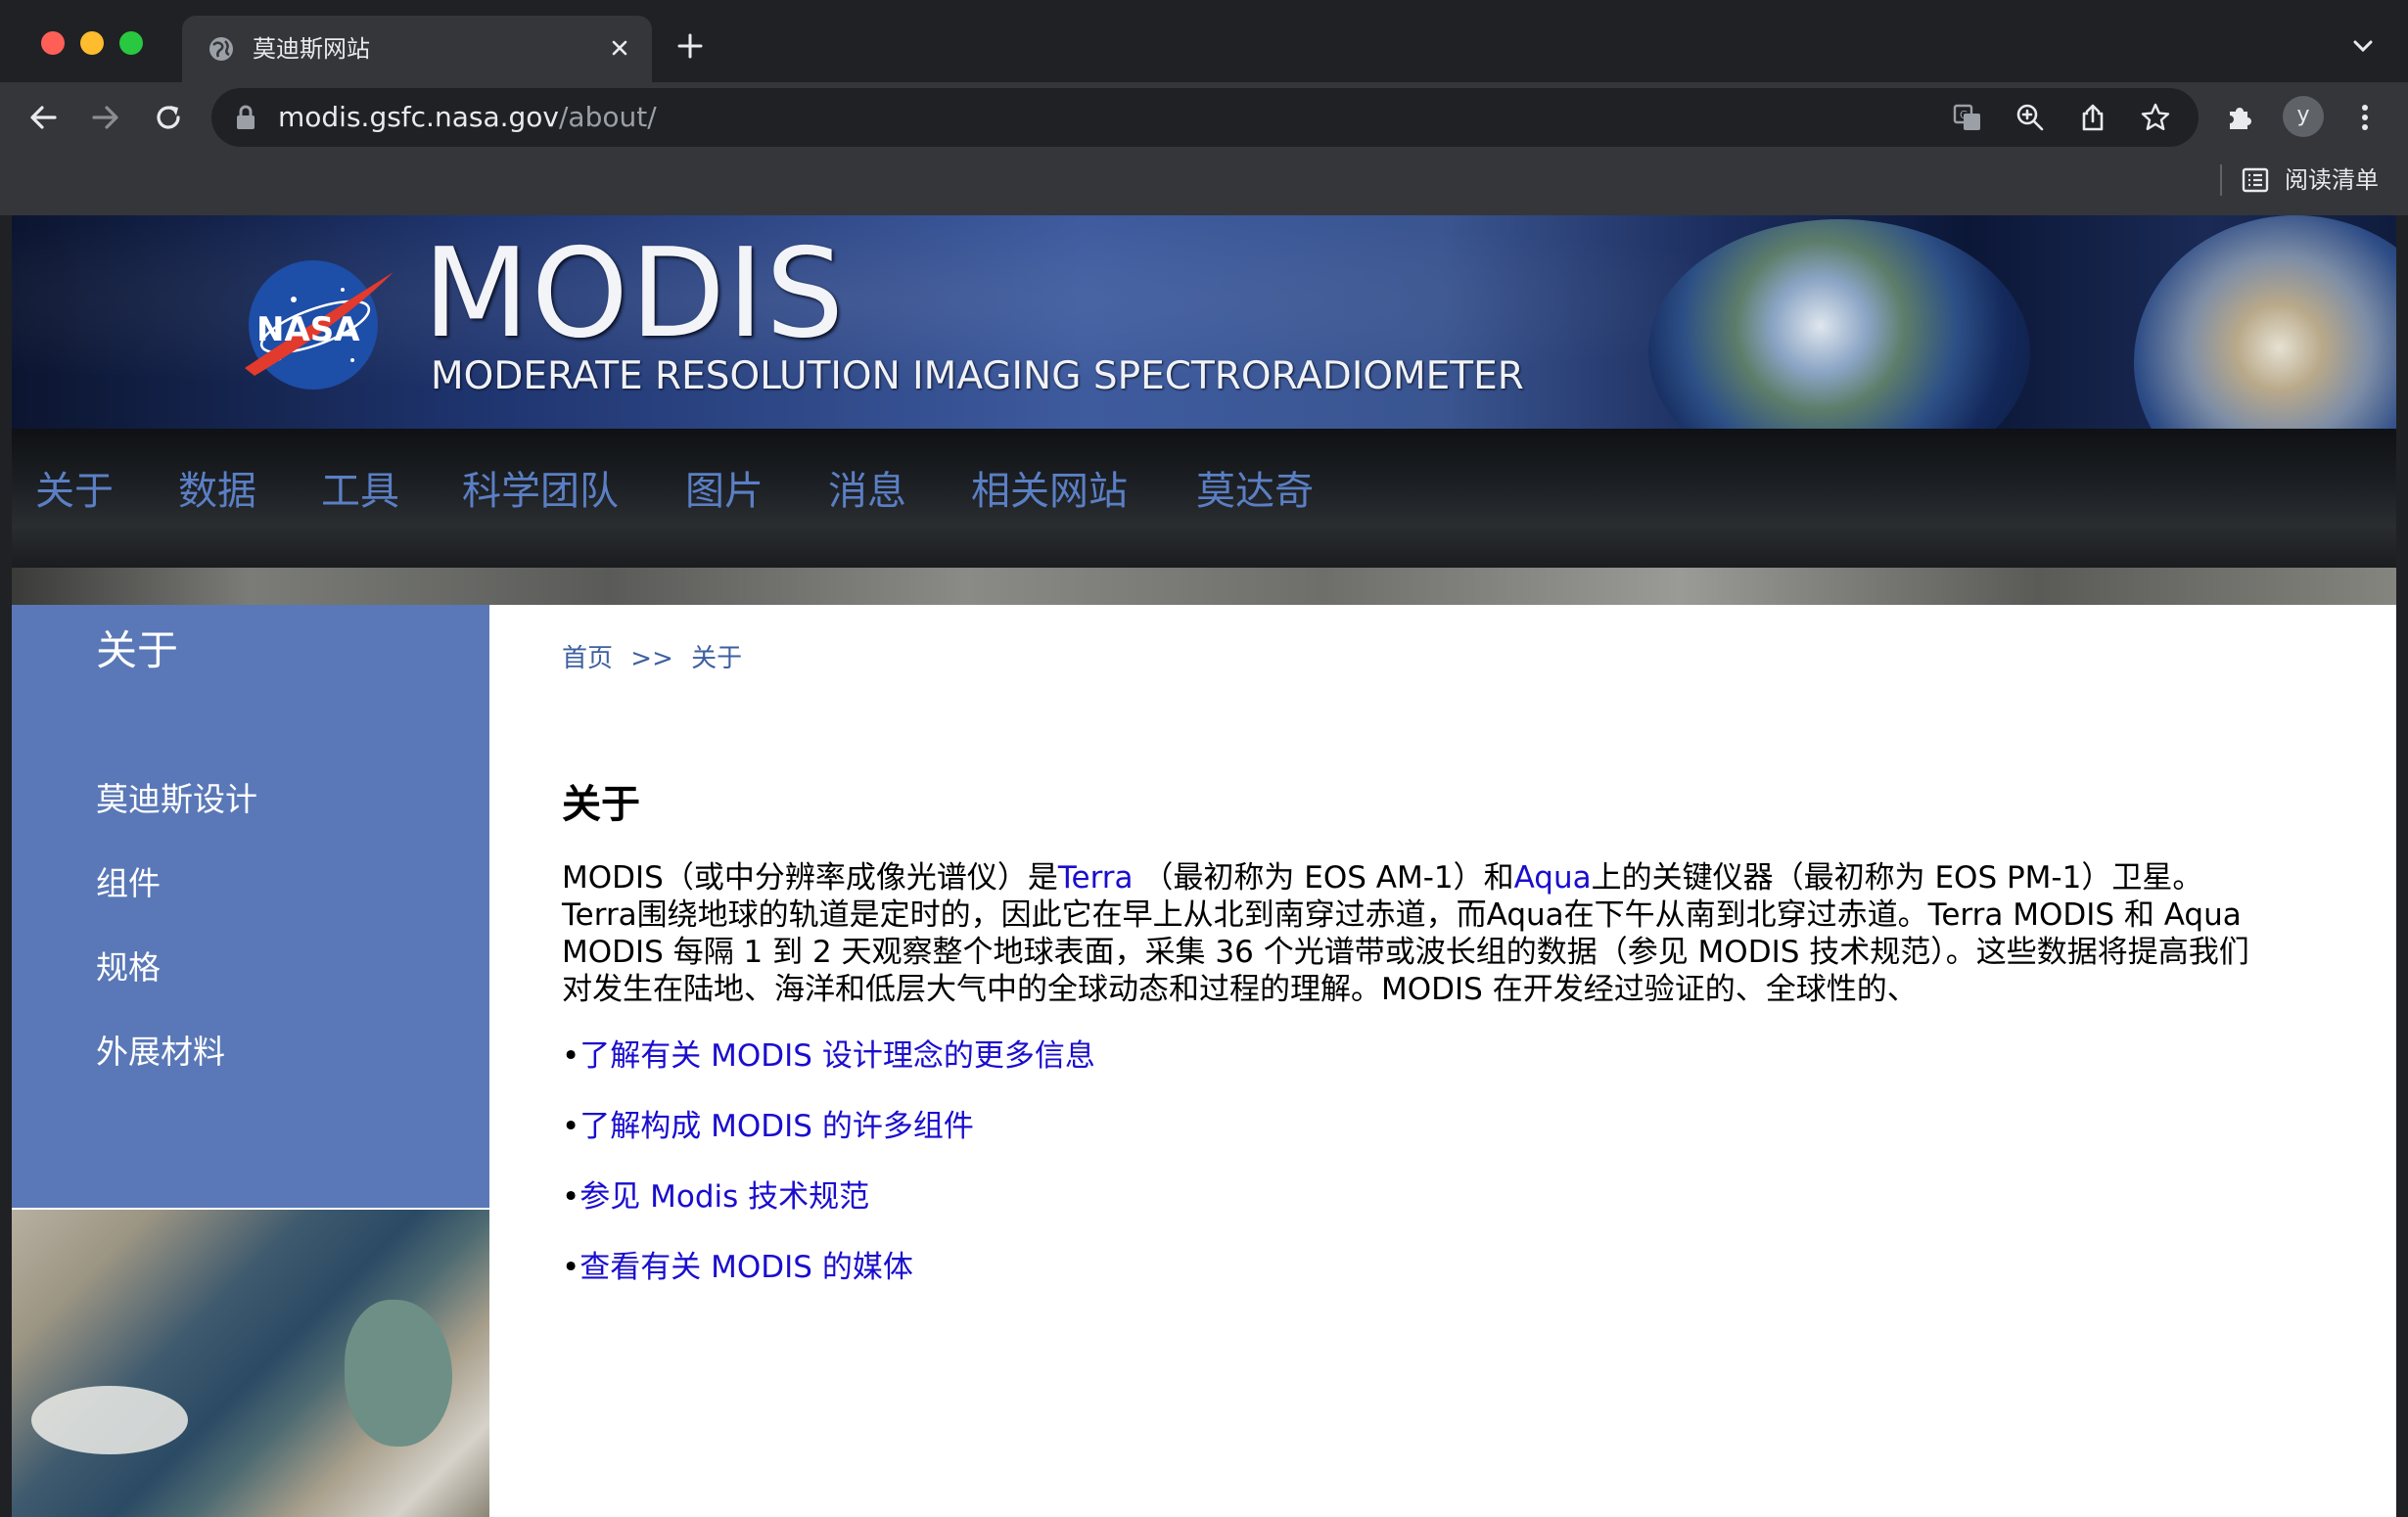 Image resolution: width=2408 pixels, height=1517 pixels. I want to click on nav-item-related-sites: 相关网站, so click(1049, 492).